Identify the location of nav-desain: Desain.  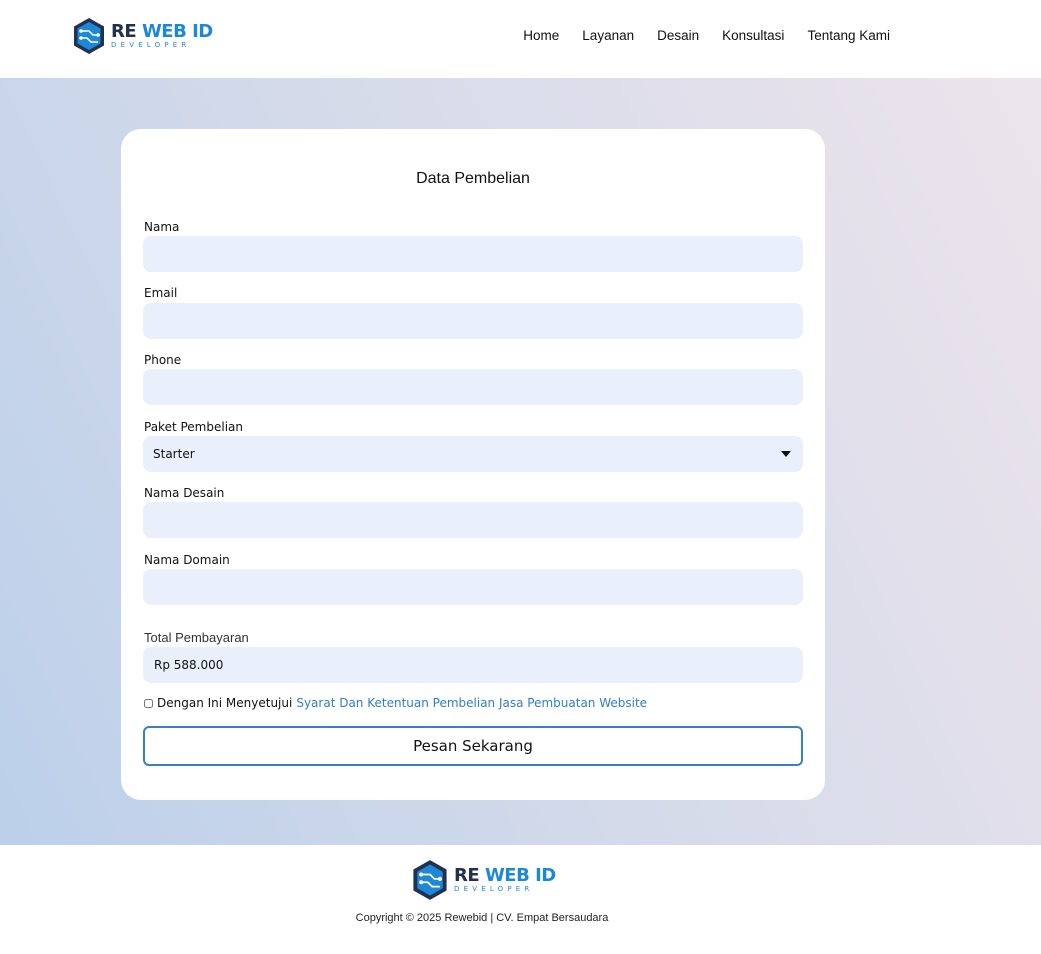
(678, 35).